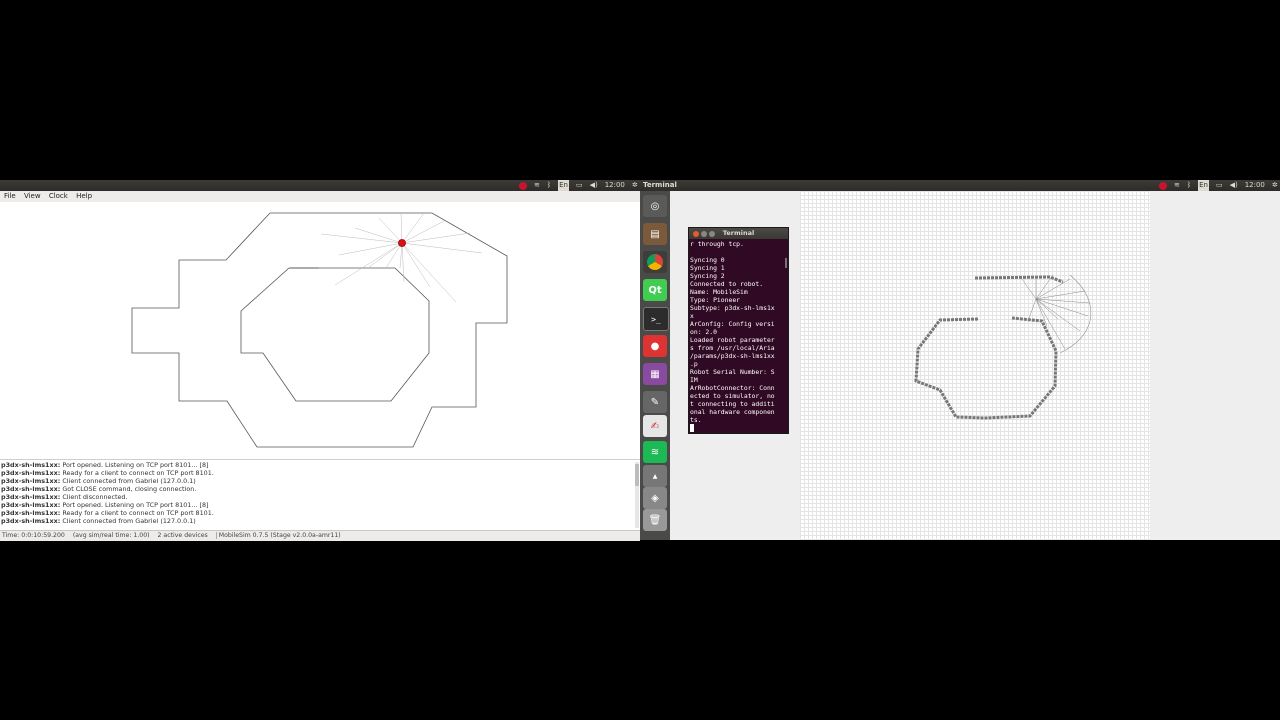  I want to click on close-icon, so click(696, 234).